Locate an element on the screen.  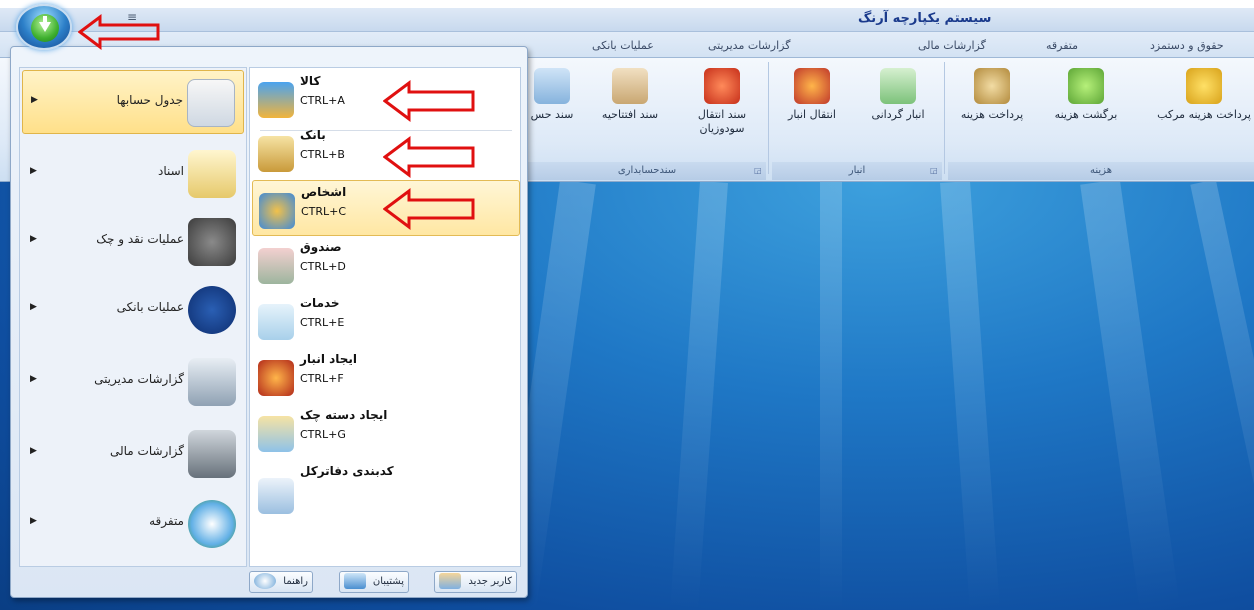
clipboard-icon is located at coordinates (630, 86).